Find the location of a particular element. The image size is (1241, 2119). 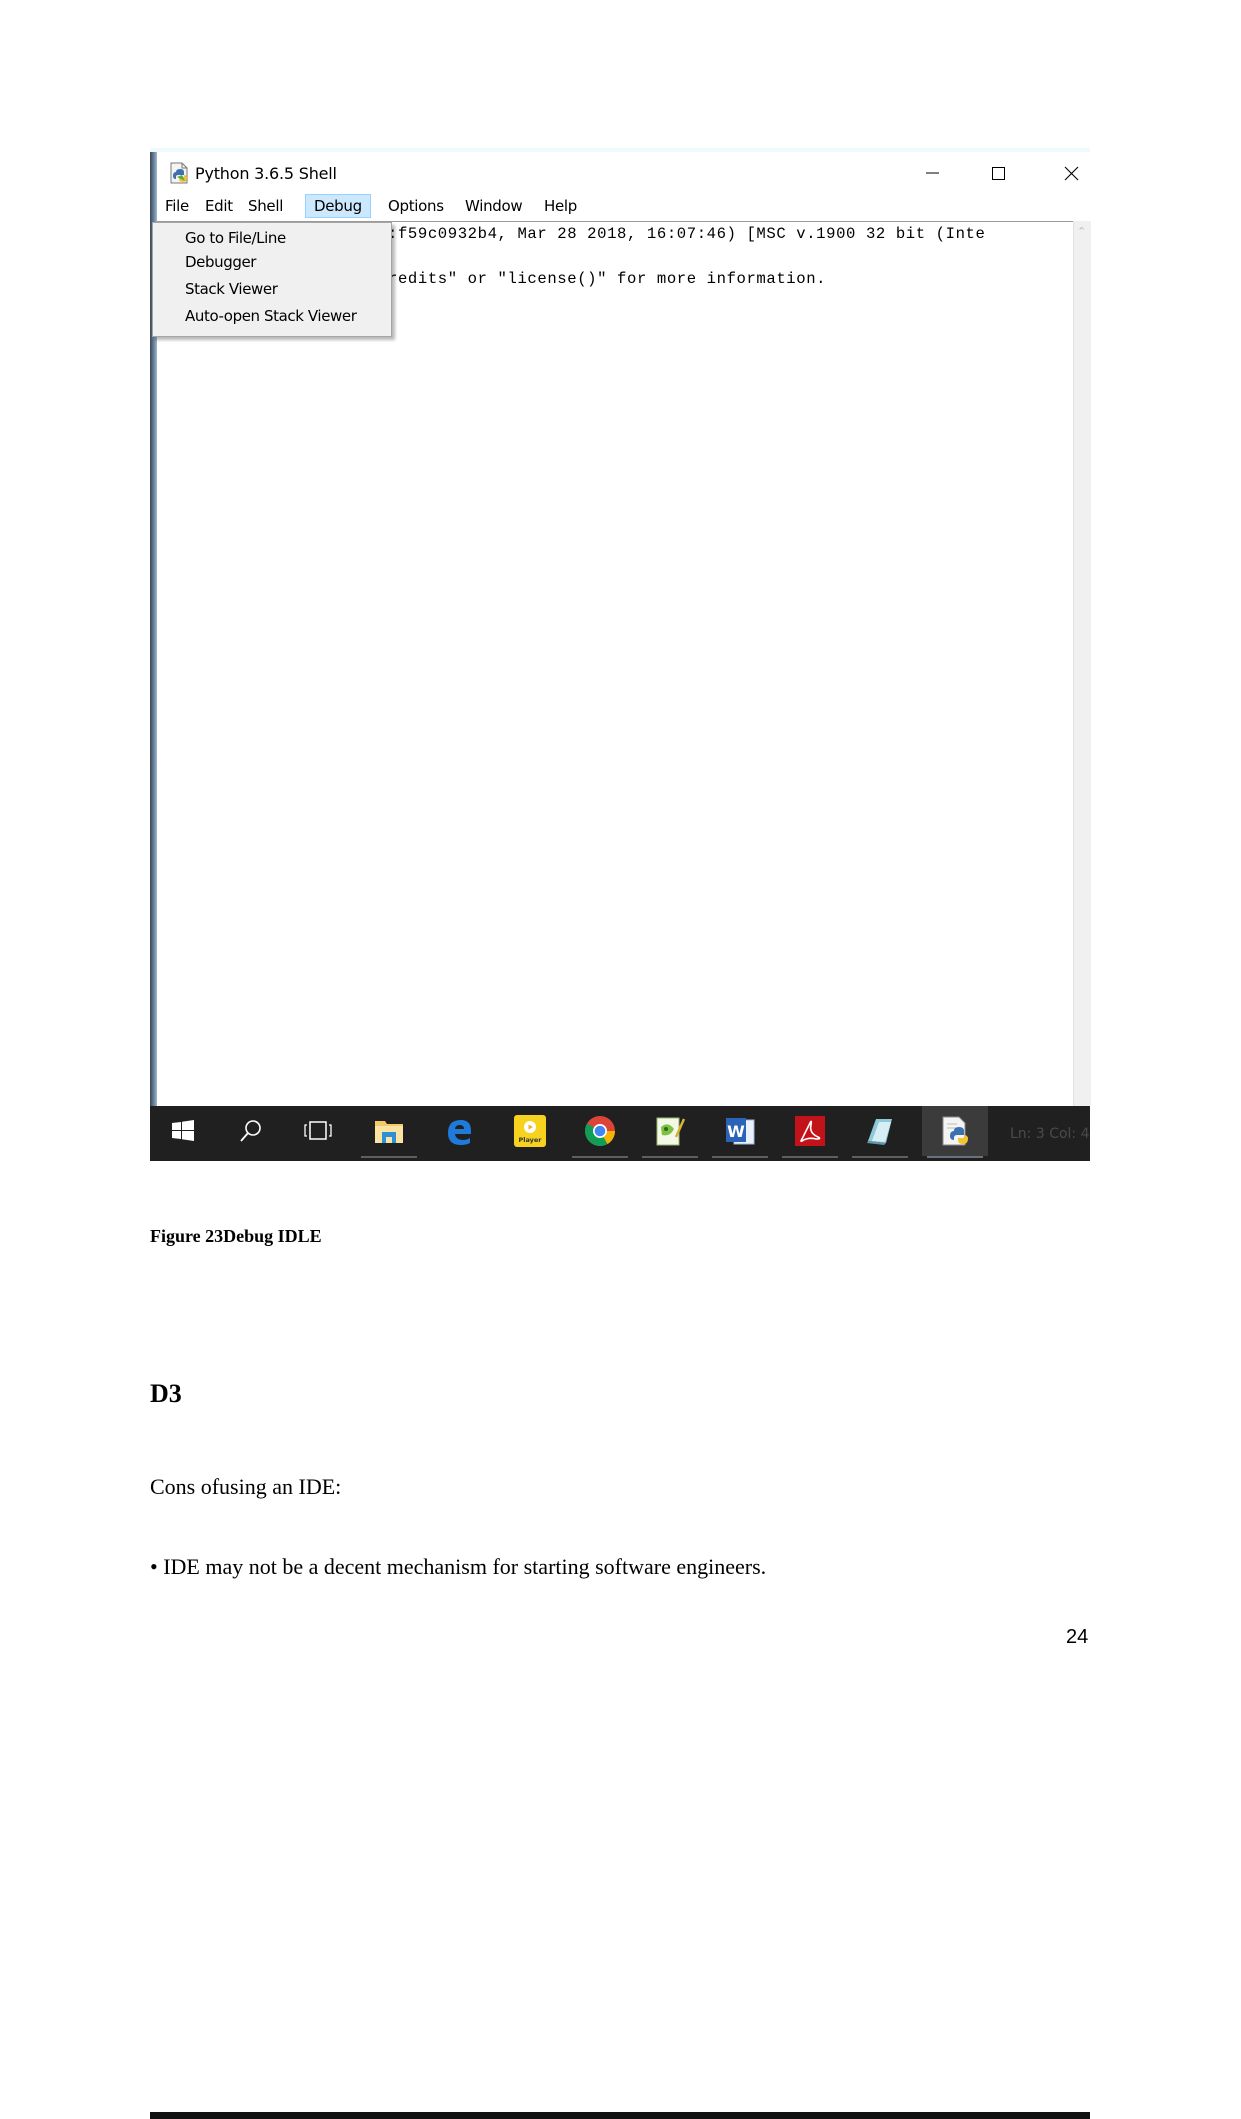

taskbar-python-idle is located at coordinates (955, 1132).